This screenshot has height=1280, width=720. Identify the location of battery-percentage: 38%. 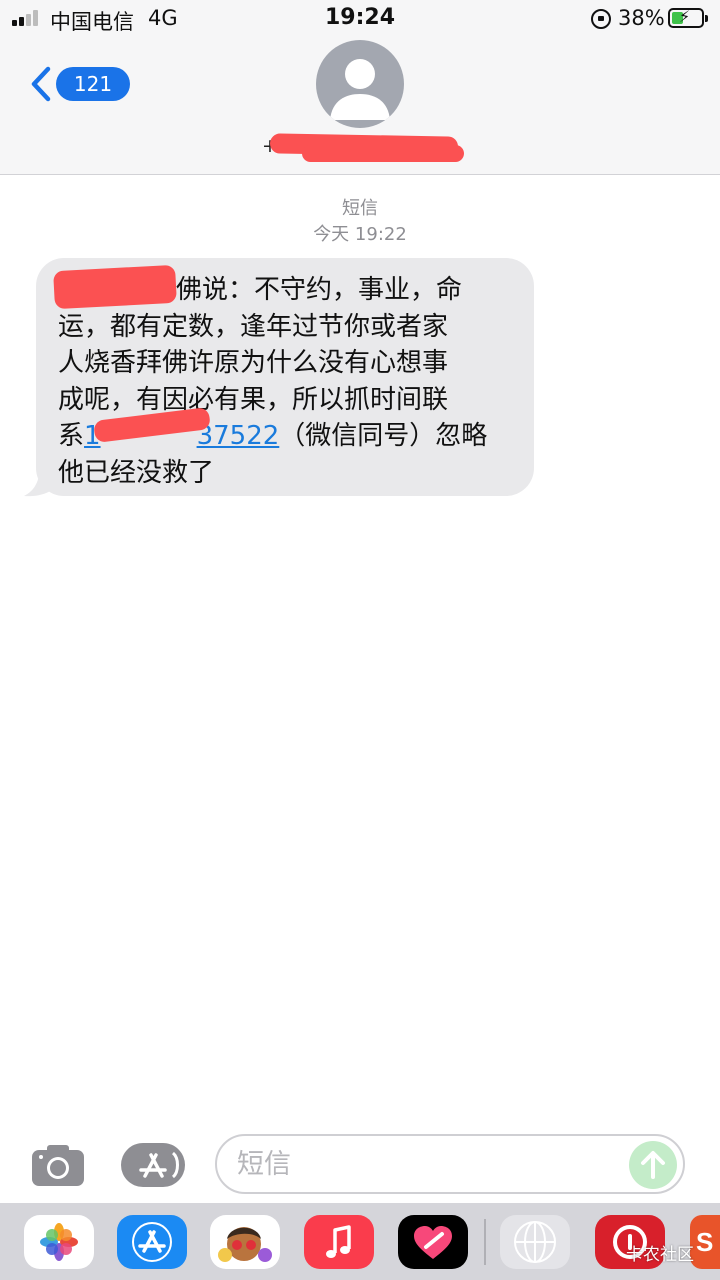
(641, 18).